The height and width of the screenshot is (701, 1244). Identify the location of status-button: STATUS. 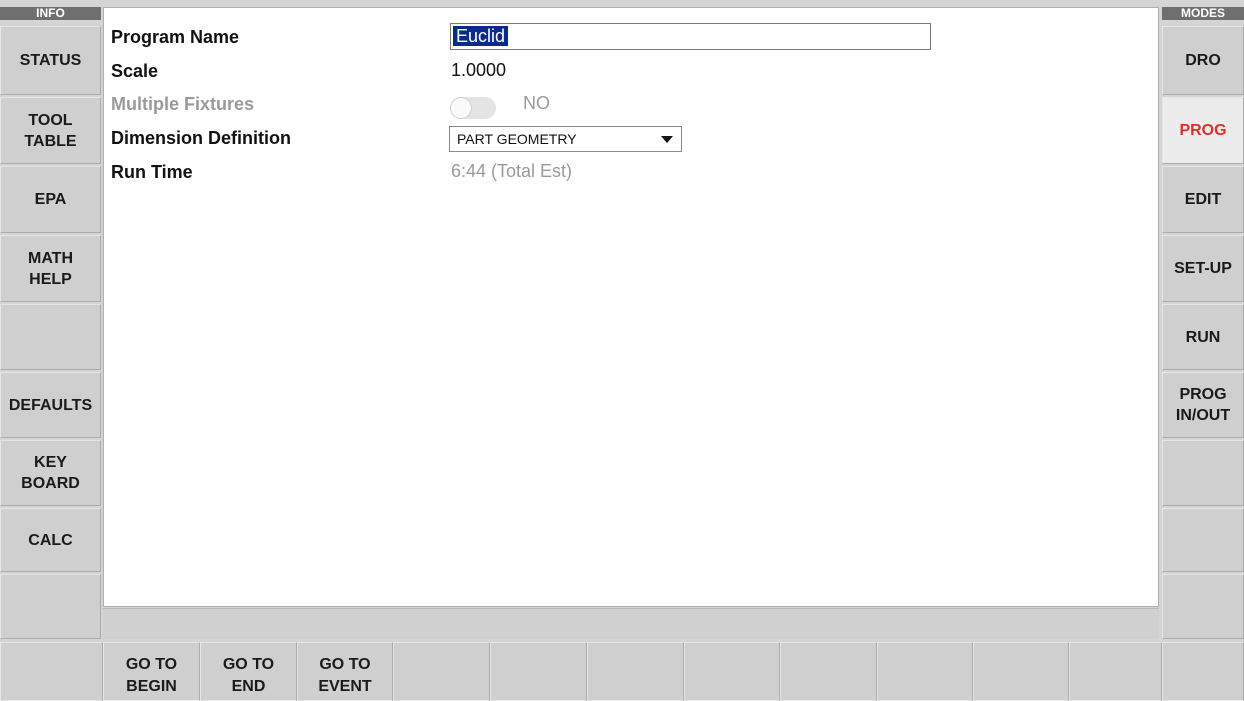
(50, 60).